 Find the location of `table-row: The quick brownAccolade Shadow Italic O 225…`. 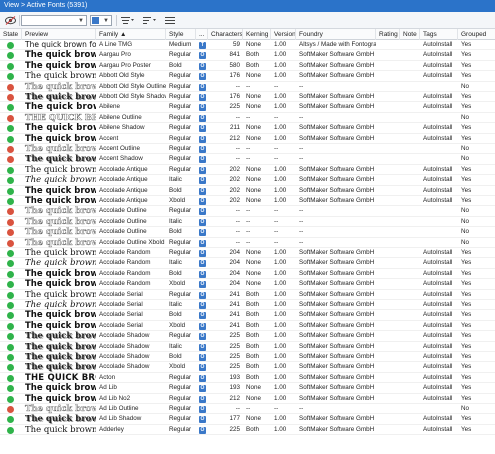

table-row: The quick brownAccolade Shadow Italic O 225… is located at coordinates (247, 347).